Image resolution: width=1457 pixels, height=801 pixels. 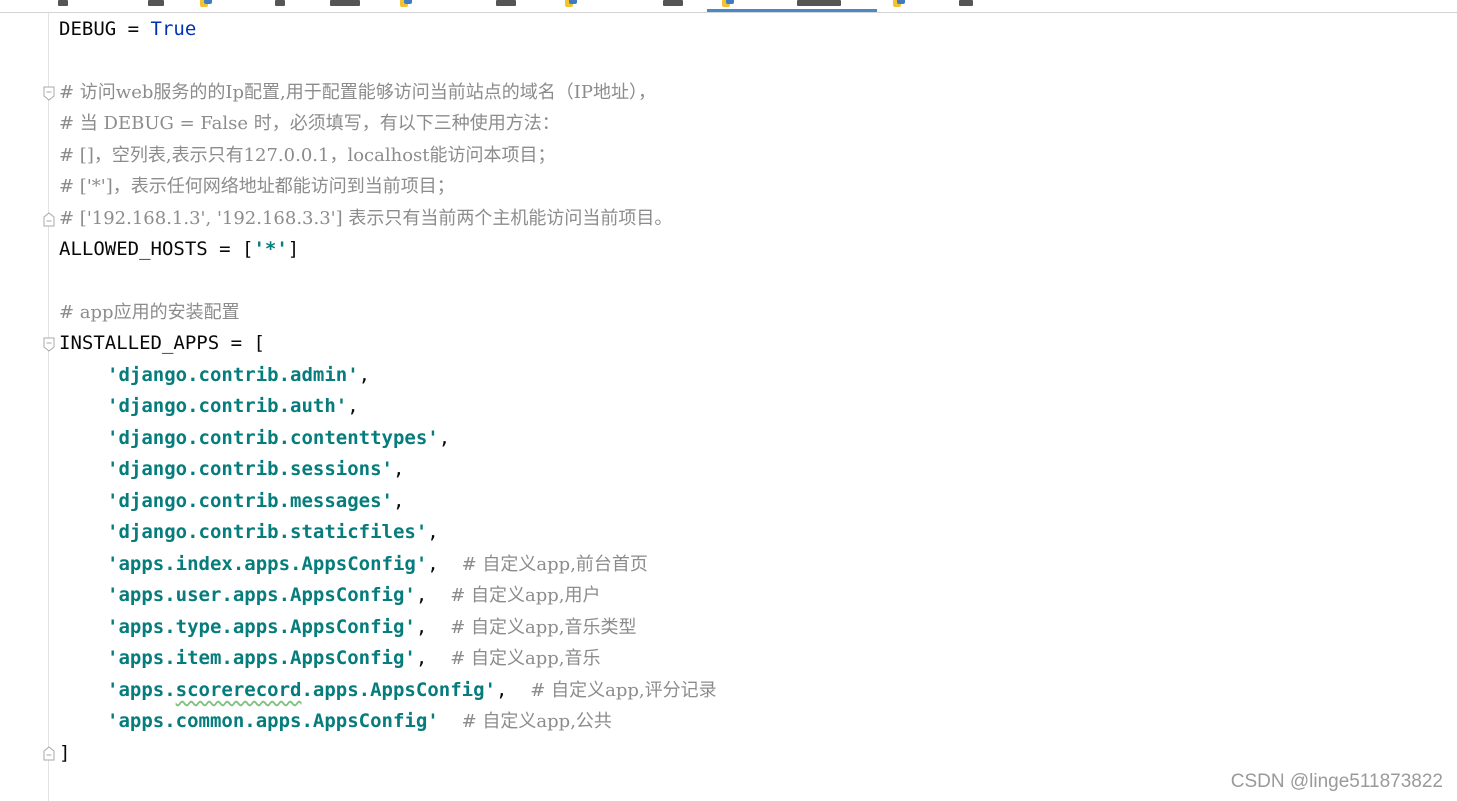 What do you see at coordinates (128, 29) in the screenshot?
I see `code-line-debug: DEBUG = True` at bounding box center [128, 29].